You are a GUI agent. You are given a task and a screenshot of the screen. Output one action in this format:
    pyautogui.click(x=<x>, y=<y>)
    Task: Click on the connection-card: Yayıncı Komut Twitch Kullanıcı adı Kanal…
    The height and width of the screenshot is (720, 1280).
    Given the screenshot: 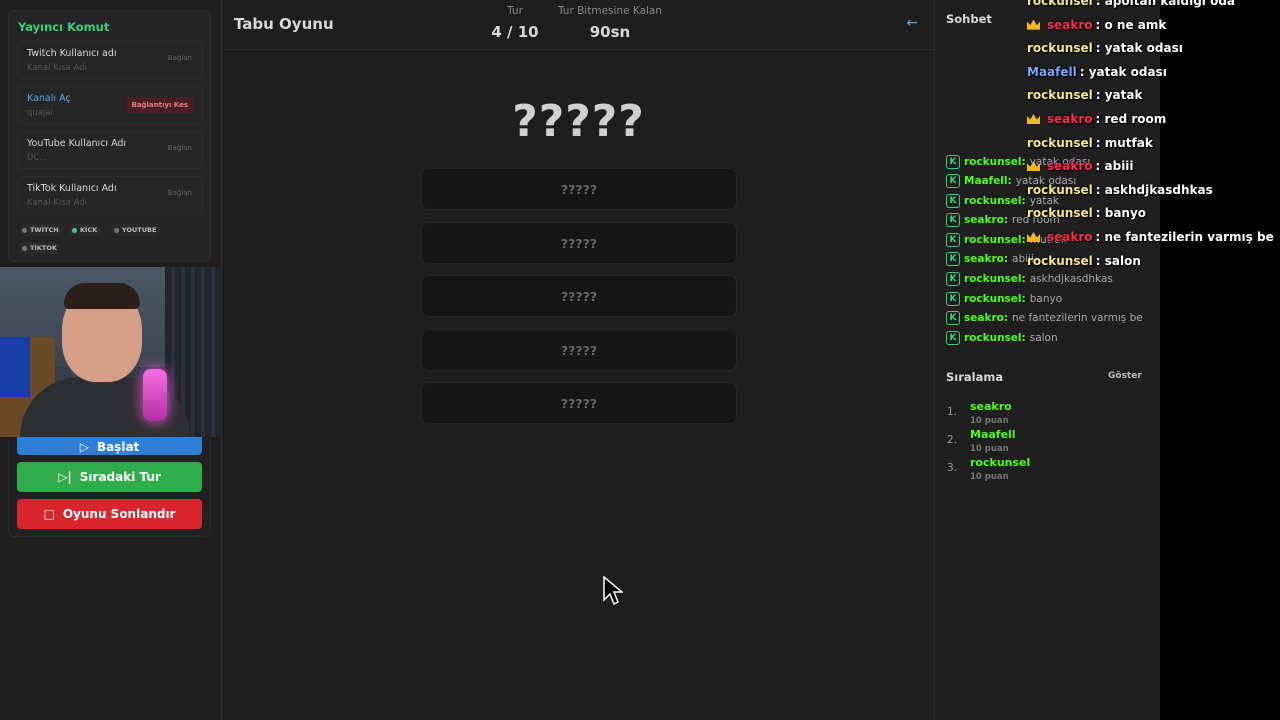 What is the action you would take?
    pyautogui.click(x=109, y=136)
    